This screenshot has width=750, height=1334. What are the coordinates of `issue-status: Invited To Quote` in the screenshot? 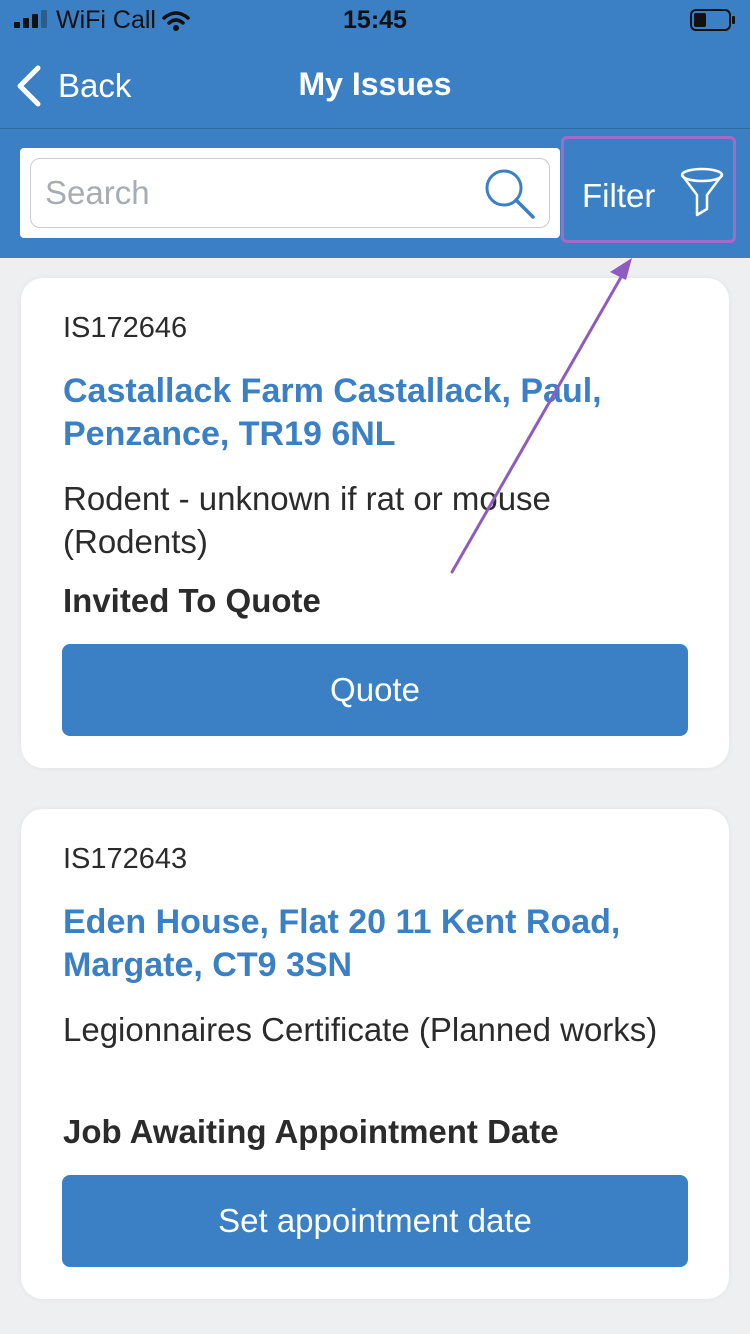 It's located at (192, 600).